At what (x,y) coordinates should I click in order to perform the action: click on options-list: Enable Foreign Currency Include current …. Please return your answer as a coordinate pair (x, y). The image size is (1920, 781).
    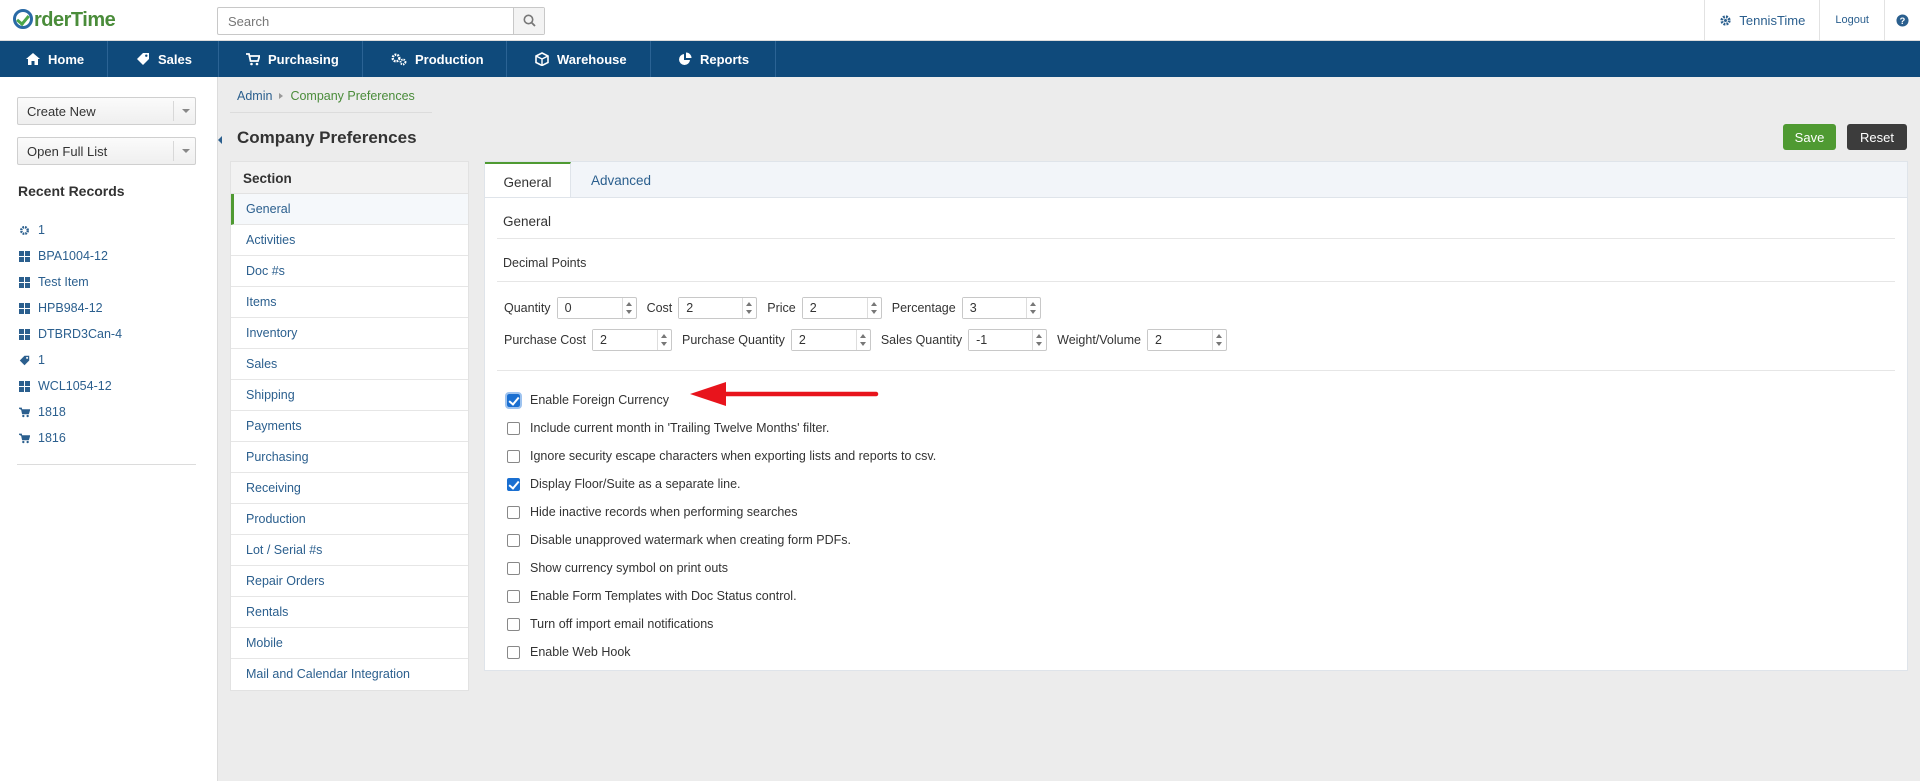
    Looking at the image, I should click on (720, 526).